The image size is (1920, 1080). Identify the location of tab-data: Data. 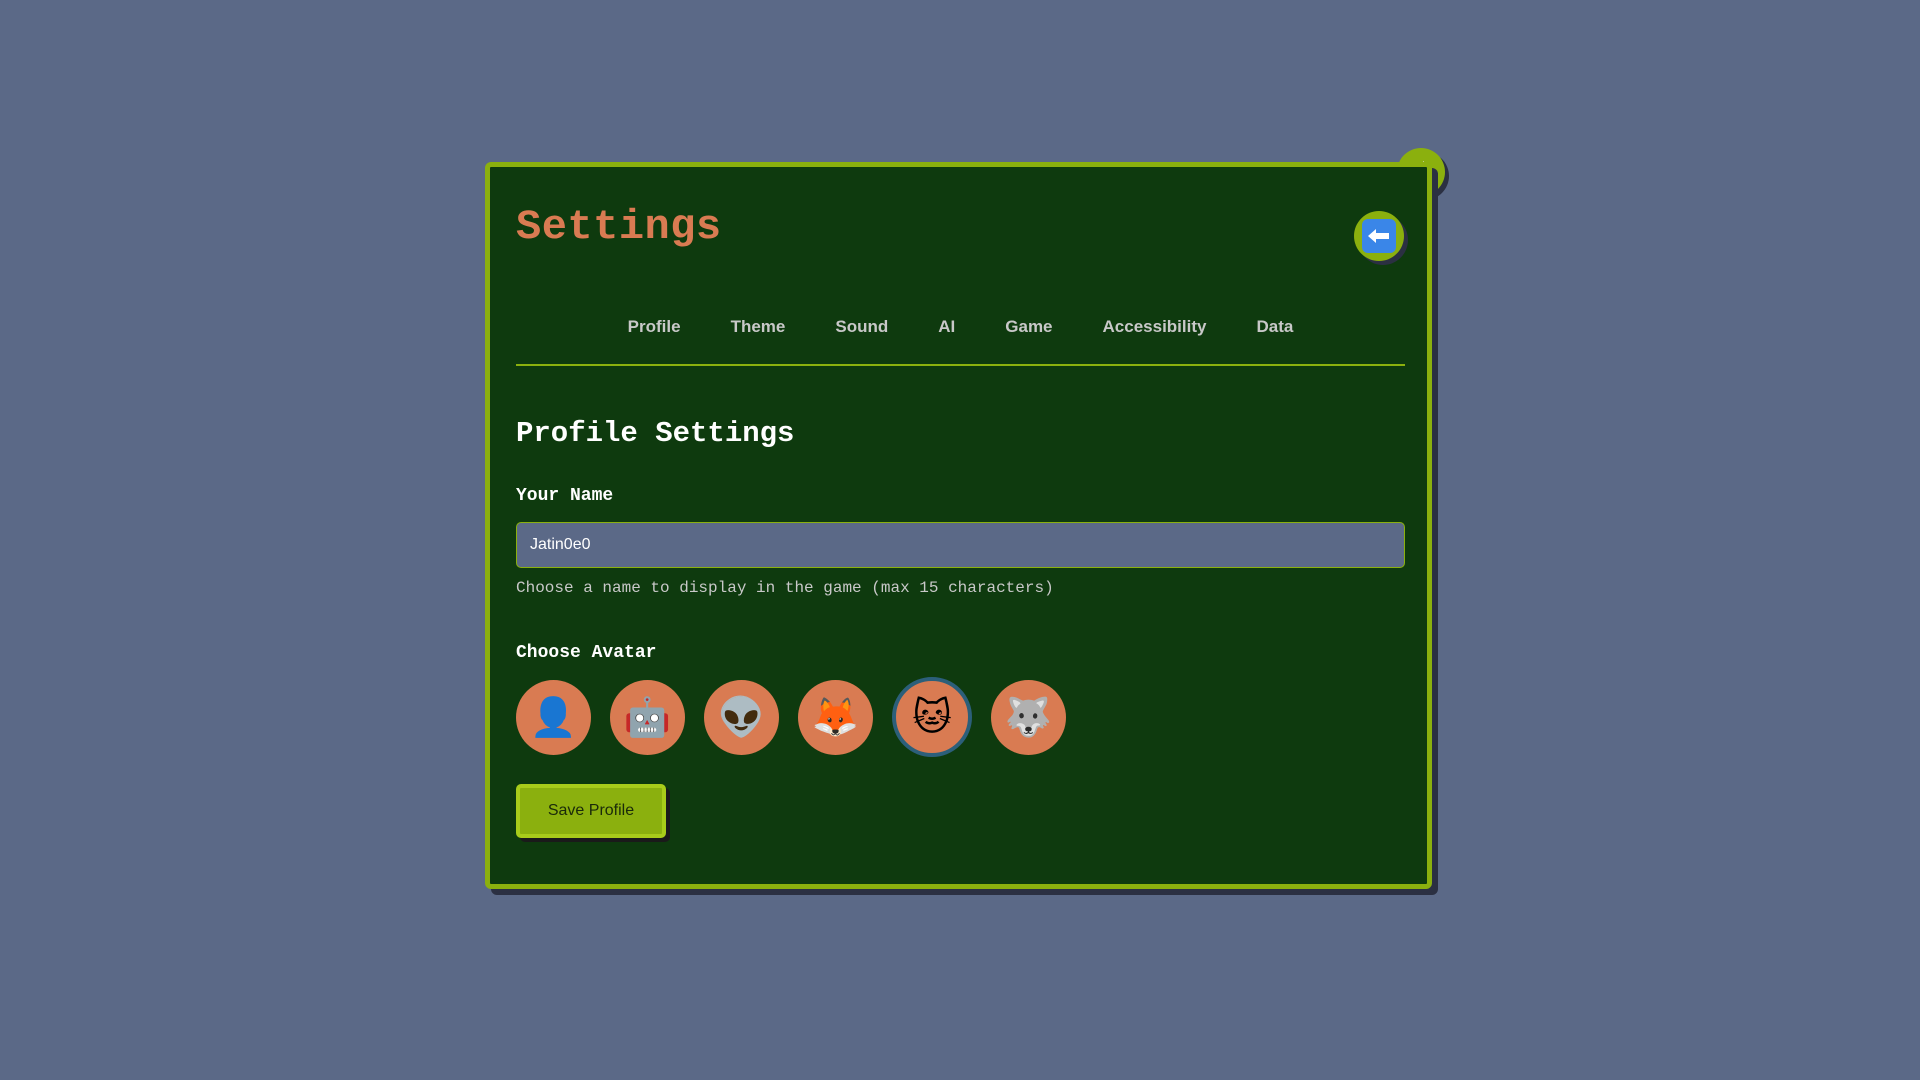
(1274, 327).